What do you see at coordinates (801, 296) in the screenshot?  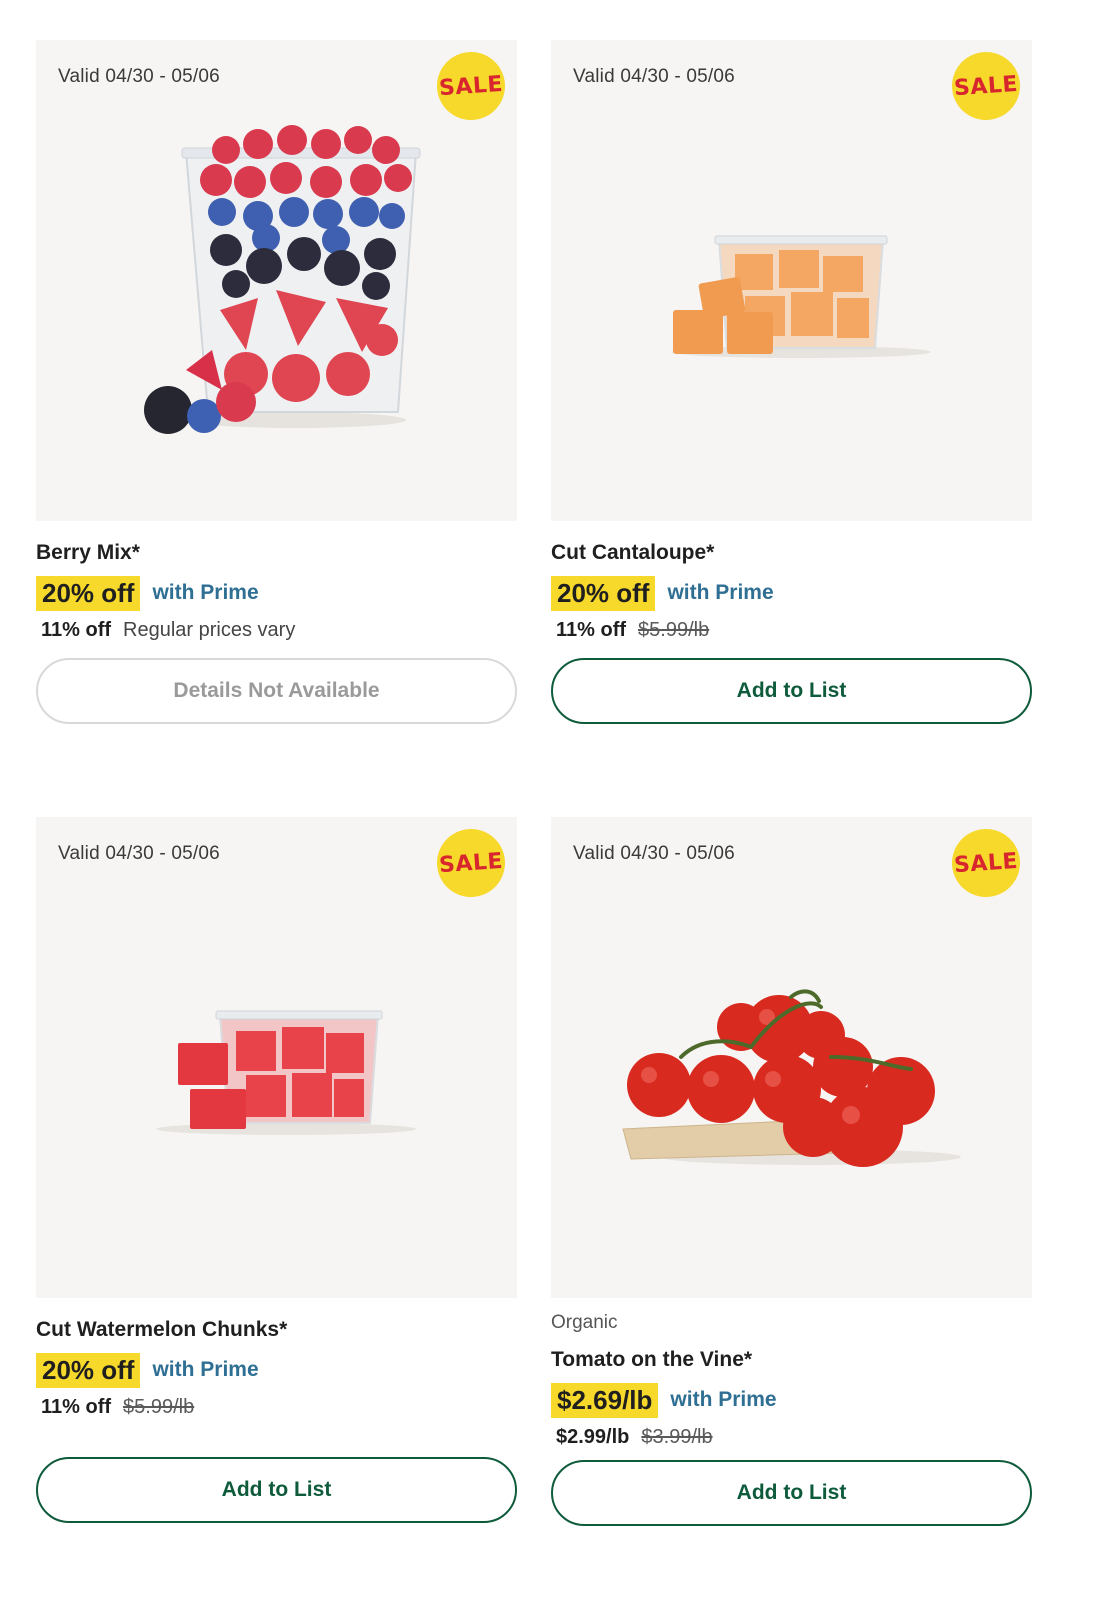 I see `cantaloupe-cubes-icon` at bounding box center [801, 296].